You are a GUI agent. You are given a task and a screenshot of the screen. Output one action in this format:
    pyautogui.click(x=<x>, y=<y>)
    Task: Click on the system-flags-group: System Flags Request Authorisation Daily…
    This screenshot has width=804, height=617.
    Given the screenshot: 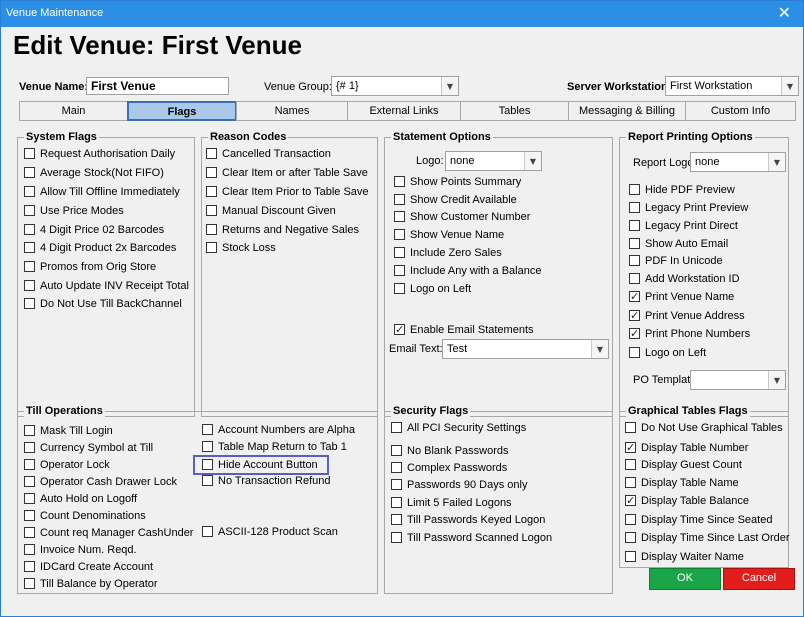 What is the action you would take?
    pyautogui.click(x=106, y=274)
    